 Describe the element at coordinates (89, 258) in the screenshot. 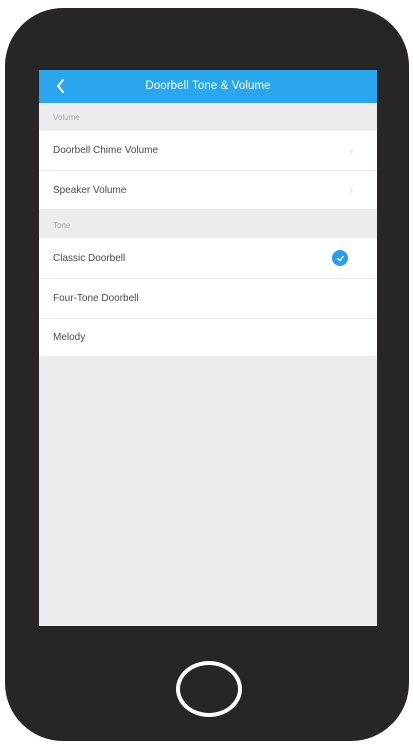

I see `row-label: Classic Doorbell` at that location.